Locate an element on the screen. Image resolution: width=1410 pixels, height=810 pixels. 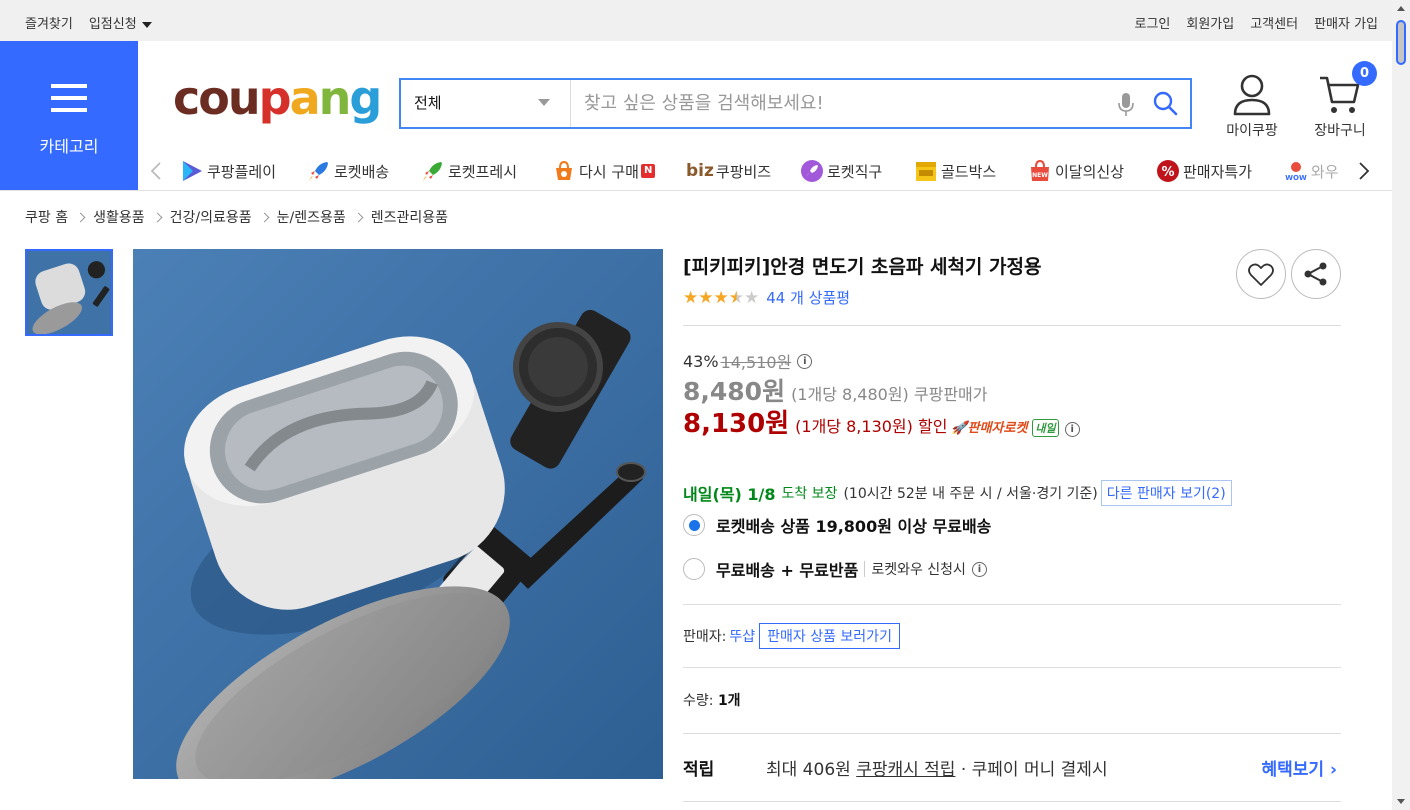
search-icon is located at coordinates (1167, 103).